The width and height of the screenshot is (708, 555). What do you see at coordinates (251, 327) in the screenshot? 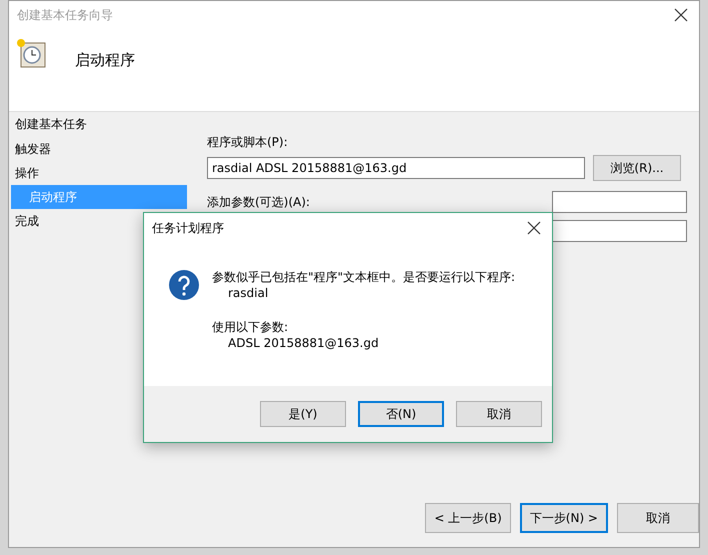
I see `arguments-label: 使用以下参数:` at bounding box center [251, 327].